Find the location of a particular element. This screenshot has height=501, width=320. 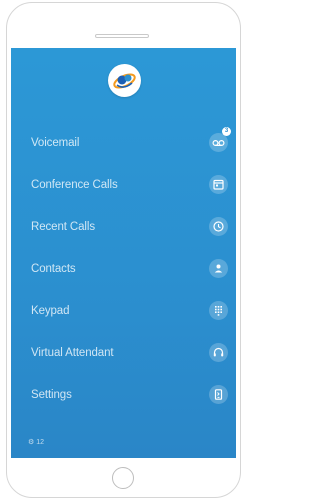

menu-item-label: Contacts is located at coordinates (53, 269).